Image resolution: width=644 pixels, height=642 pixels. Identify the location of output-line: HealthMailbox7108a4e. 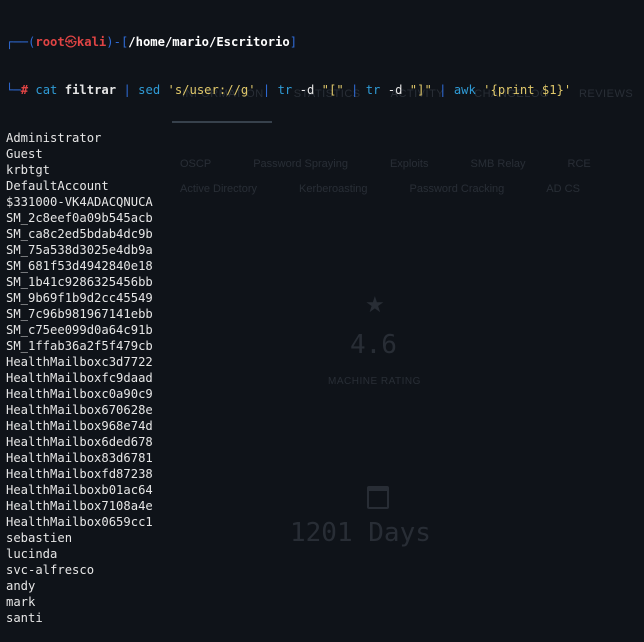
(79, 506).